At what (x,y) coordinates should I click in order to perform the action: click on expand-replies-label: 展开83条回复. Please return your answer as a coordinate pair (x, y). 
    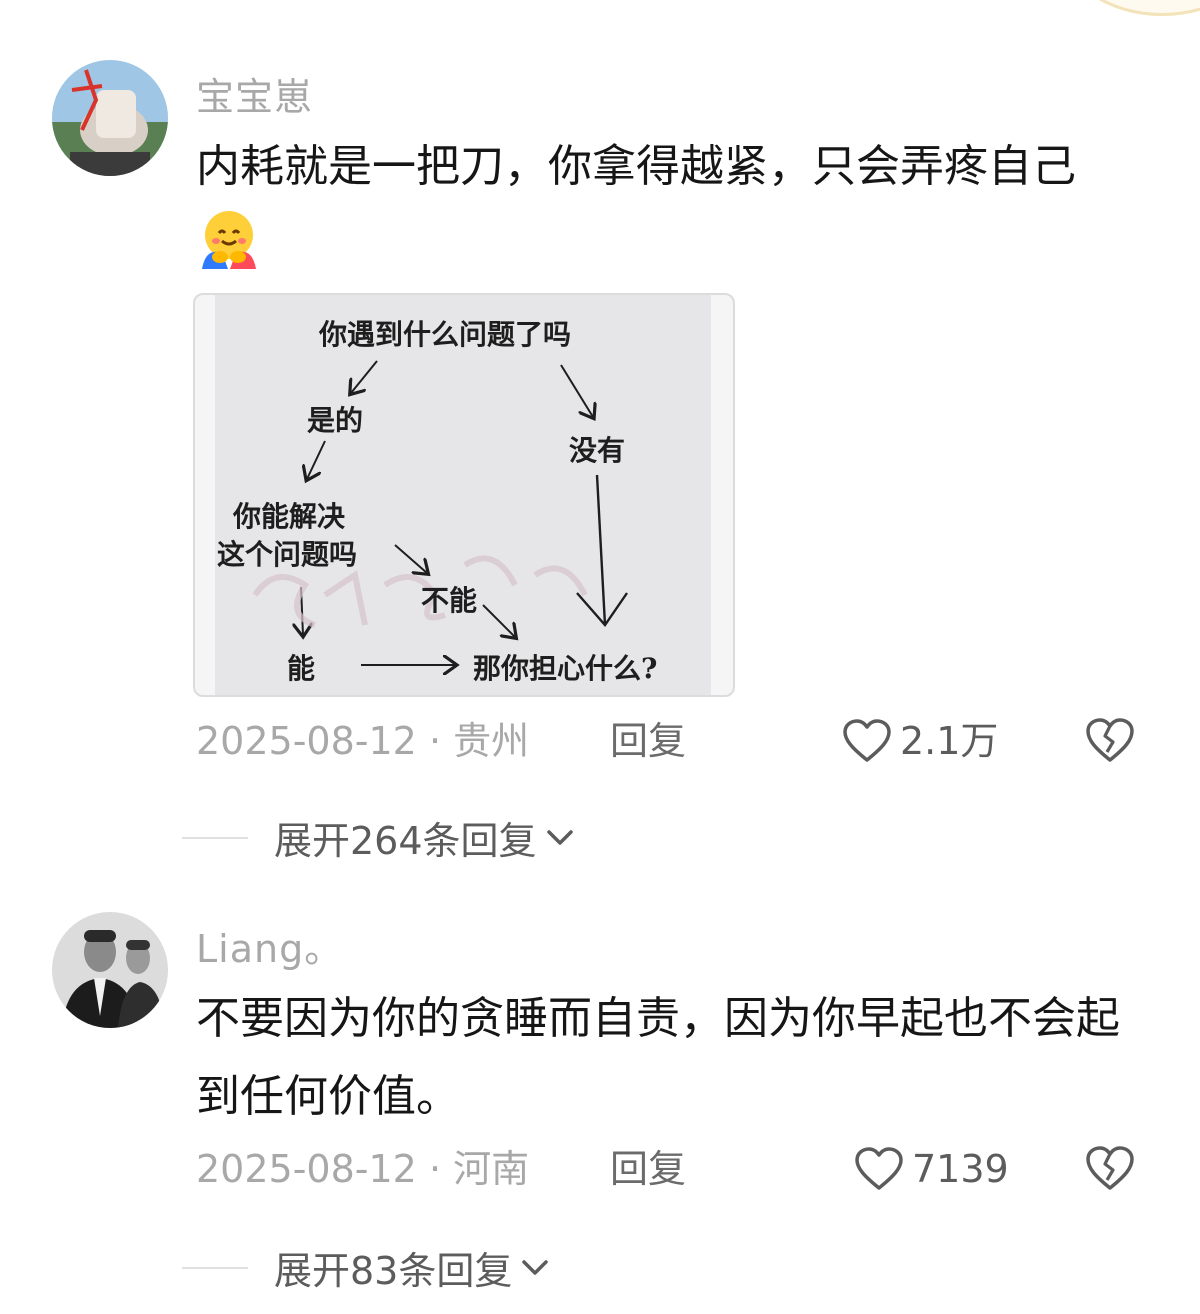
    Looking at the image, I should click on (393, 1271).